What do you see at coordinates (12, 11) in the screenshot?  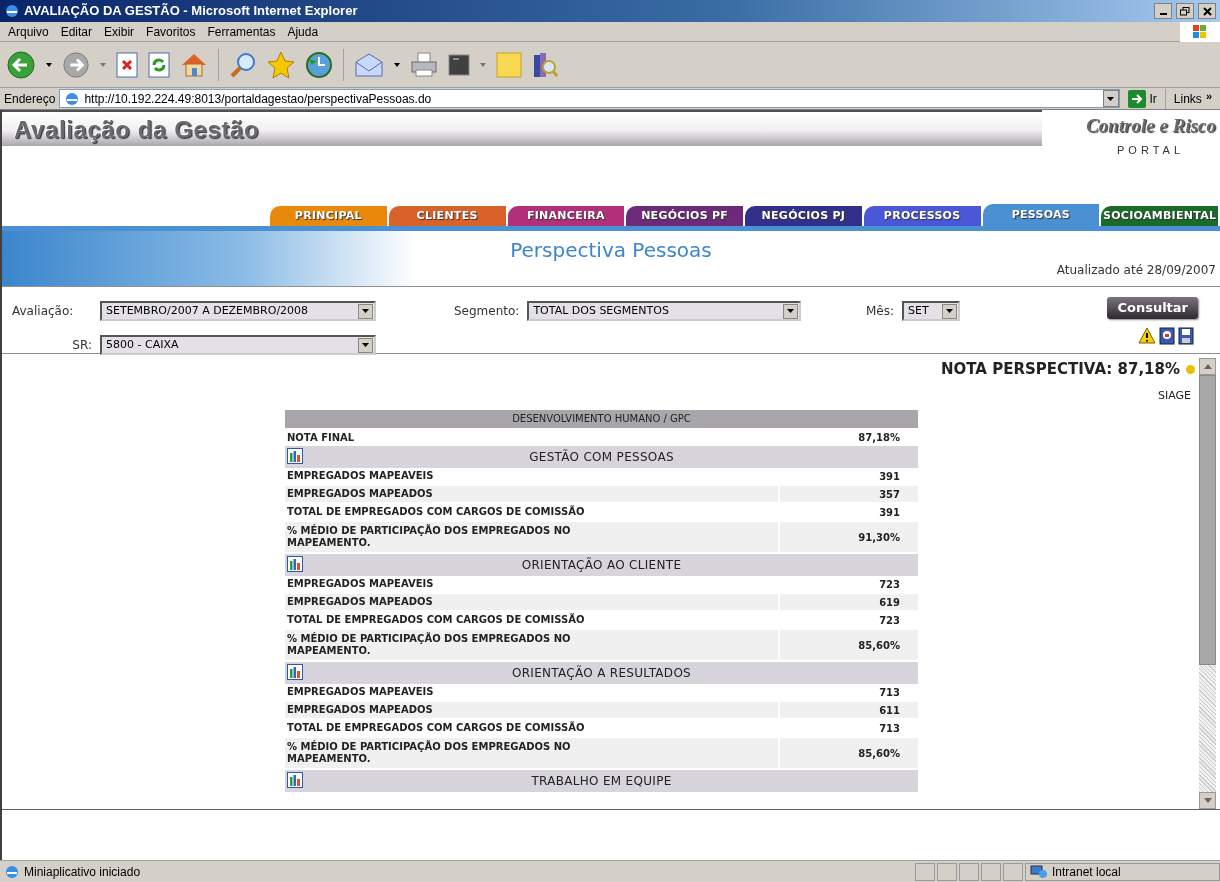 I see `browser-icon` at bounding box center [12, 11].